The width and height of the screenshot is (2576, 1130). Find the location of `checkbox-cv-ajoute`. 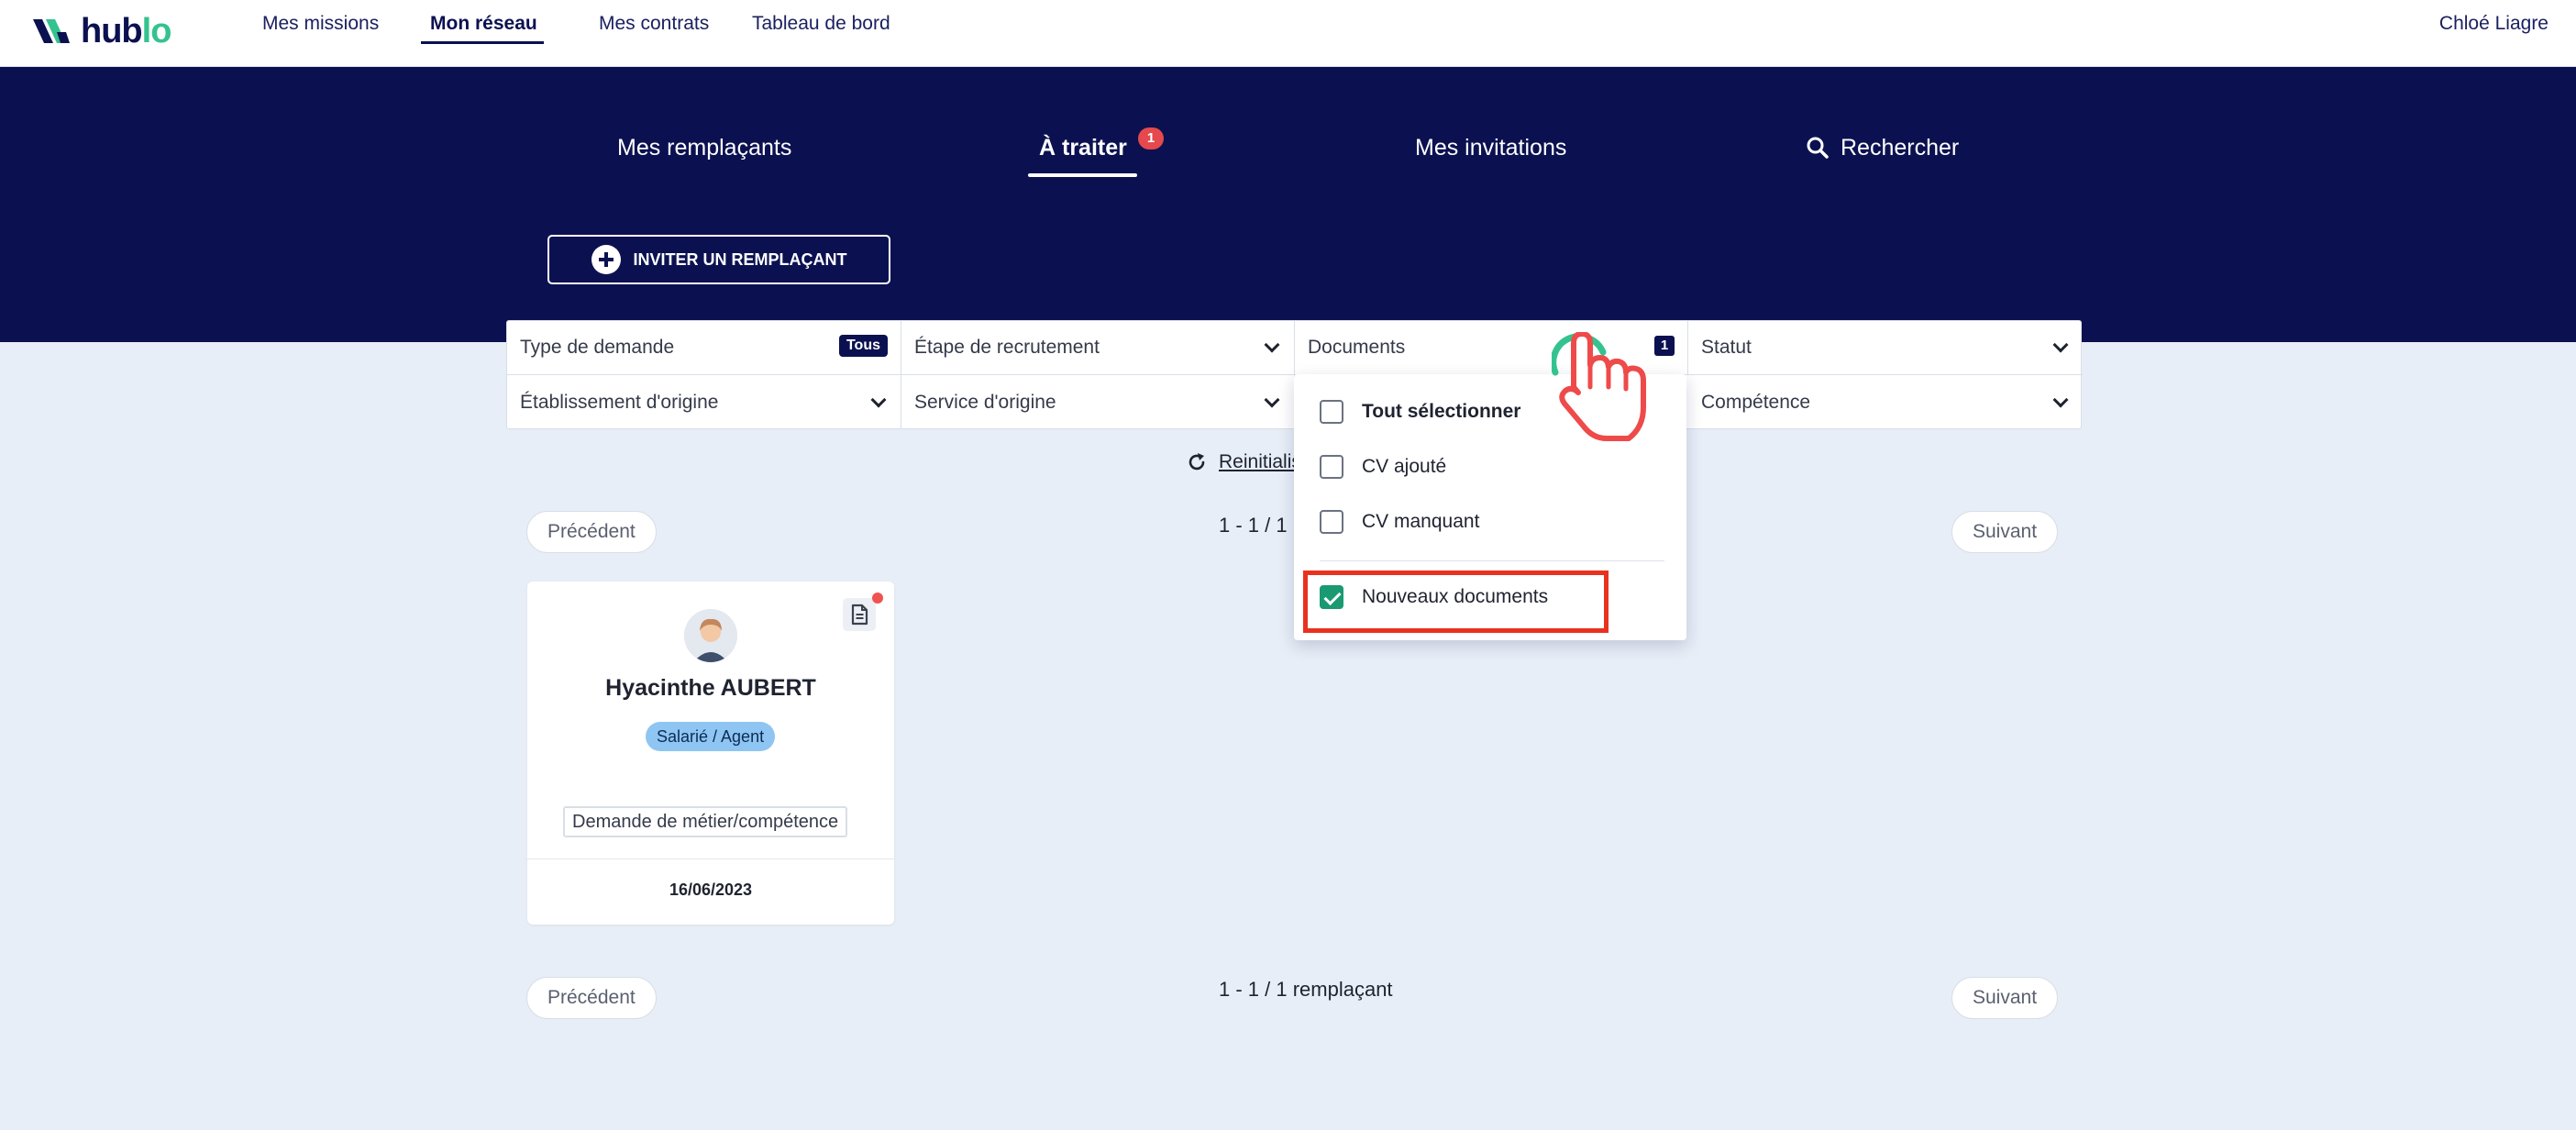

checkbox-cv-ajoute is located at coordinates (1331, 467).